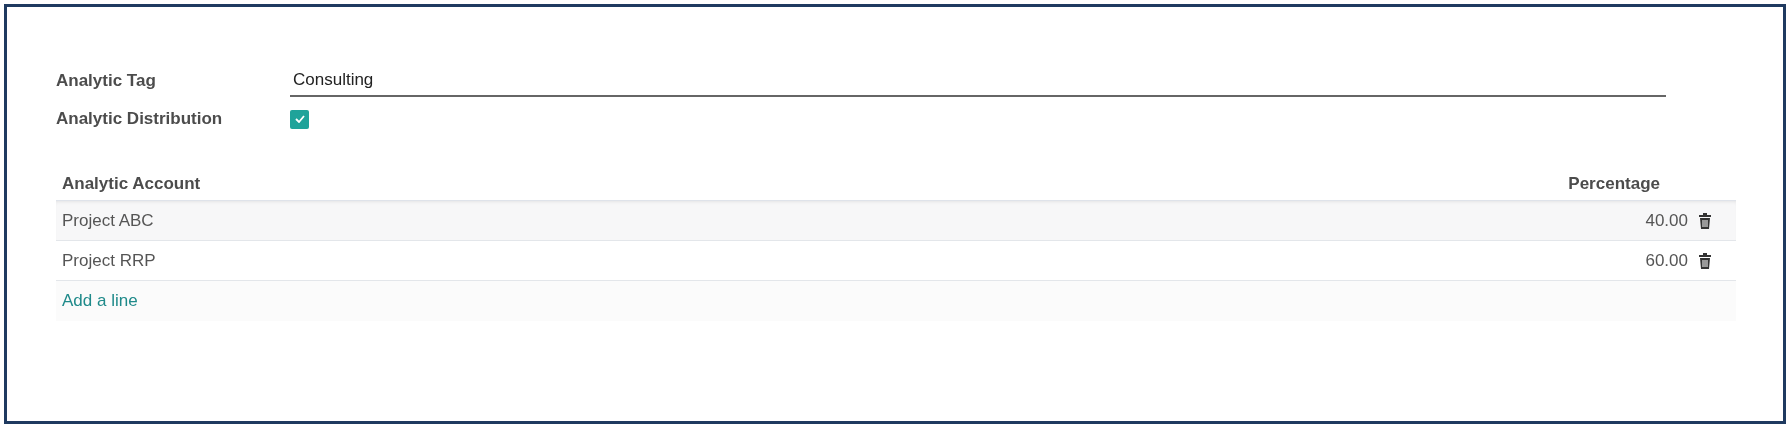  Describe the element at coordinates (108, 220) in the screenshot. I see `table-cell: Project ABC` at that location.